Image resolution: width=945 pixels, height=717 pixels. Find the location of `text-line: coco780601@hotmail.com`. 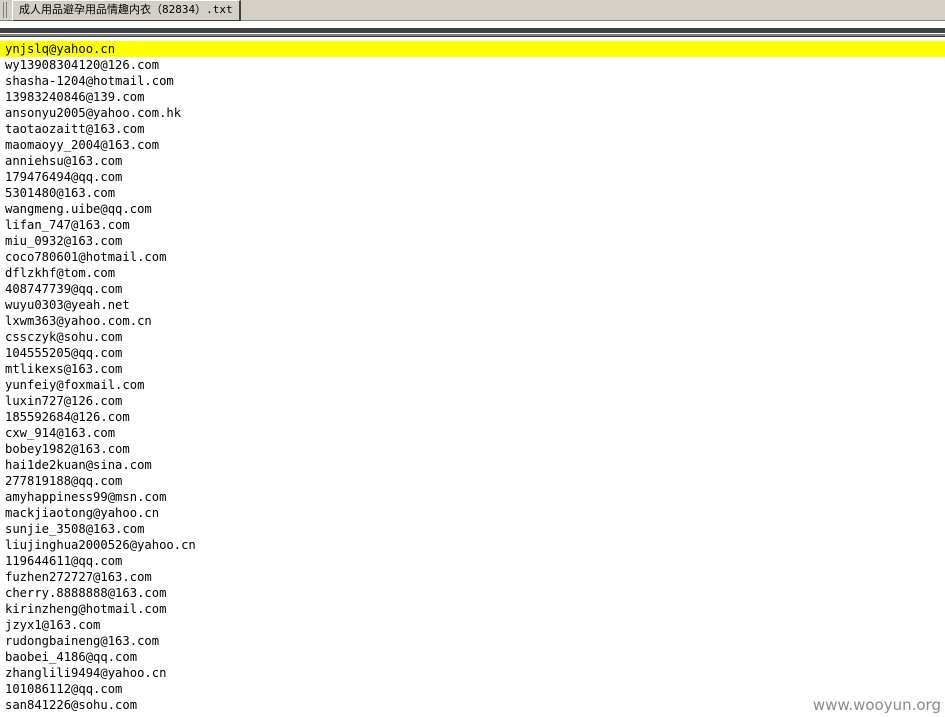

text-line: coco780601@hotmail.com is located at coordinates (472, 257).